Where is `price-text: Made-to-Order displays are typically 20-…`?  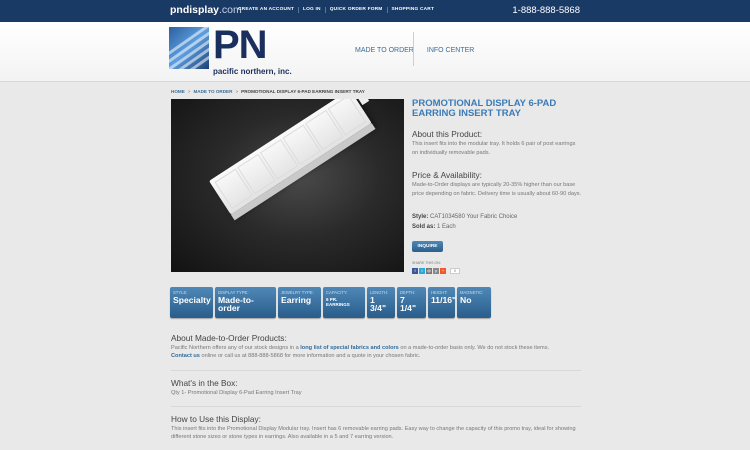
price-text: Made-to-Order displays are typically 20-… is located at coordinates (497, 189).